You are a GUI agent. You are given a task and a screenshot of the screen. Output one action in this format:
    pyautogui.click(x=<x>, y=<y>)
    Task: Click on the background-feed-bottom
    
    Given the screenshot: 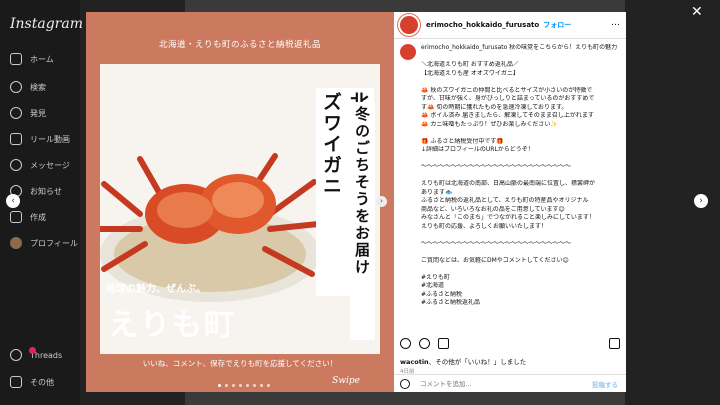 What is the action you would take?
    pyautogui.click(x=405, y=398)
    